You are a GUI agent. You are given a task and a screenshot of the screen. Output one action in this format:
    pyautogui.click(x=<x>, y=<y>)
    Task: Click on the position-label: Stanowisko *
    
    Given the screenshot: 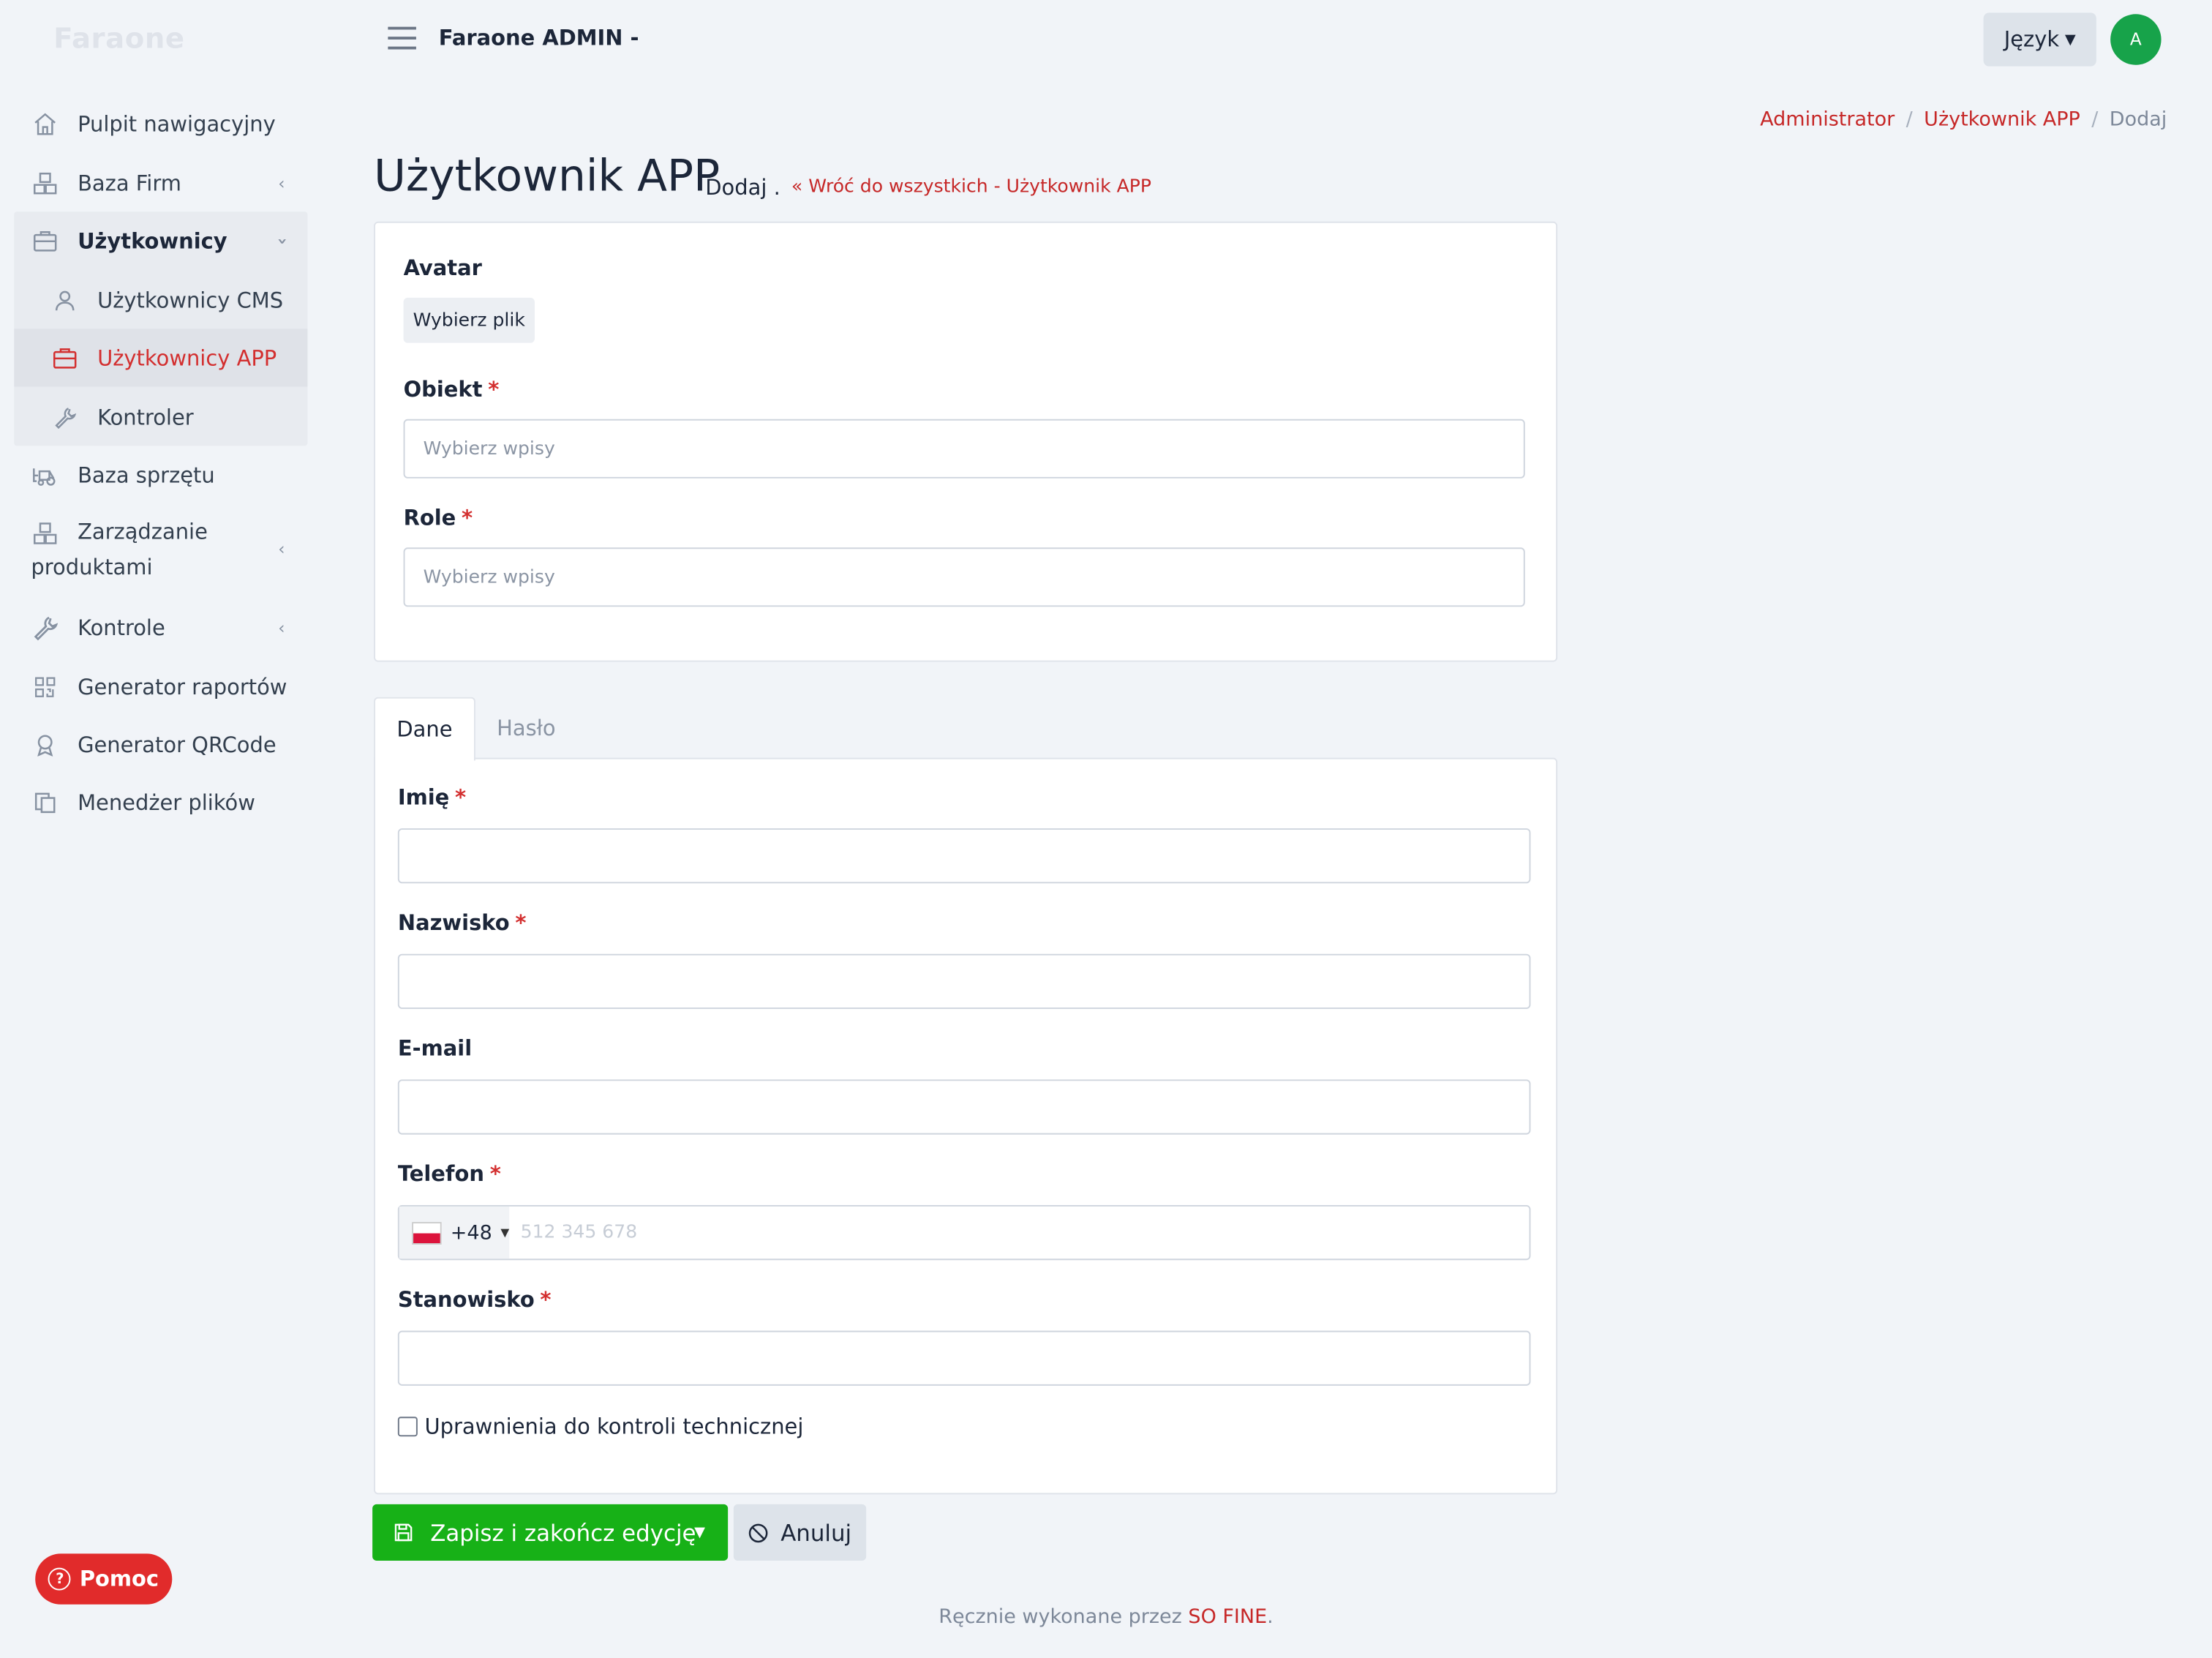 What is the action you would take?
    pyautogui.click(x=475, y=1300)
    